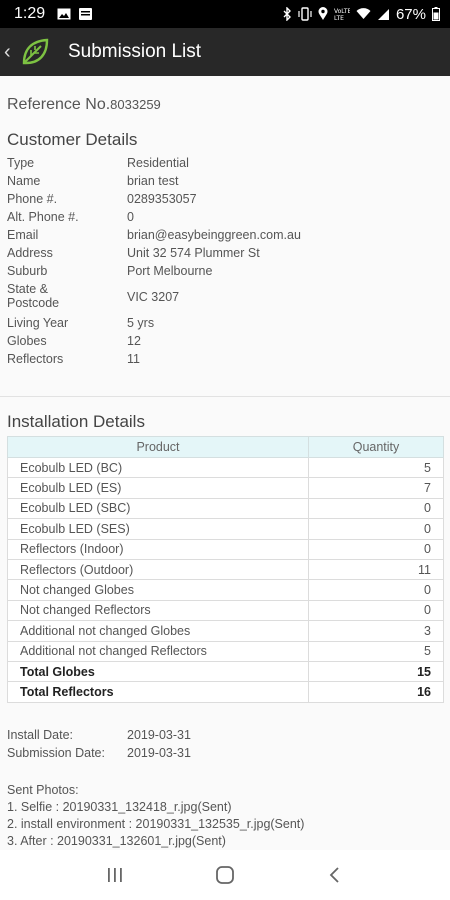 The width and height of the screenshot is (450, 900). I want to click on customer-detail-row: Email brian@easybeinggreen.com.au, so click(222, 237).